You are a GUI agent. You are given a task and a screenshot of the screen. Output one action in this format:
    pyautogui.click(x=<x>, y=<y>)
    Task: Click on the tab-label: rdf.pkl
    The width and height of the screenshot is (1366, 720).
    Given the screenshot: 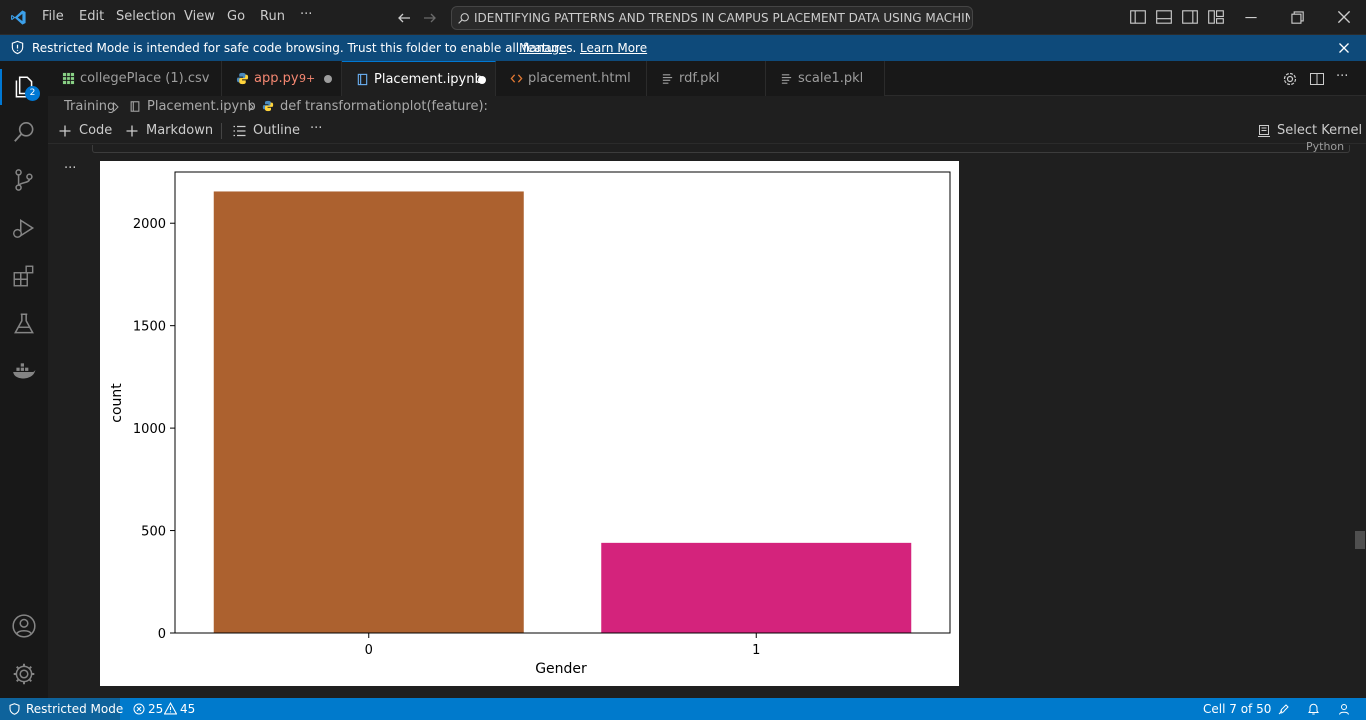 What is the action you would take?
    pyautogui.click(x=699, y=78)
    